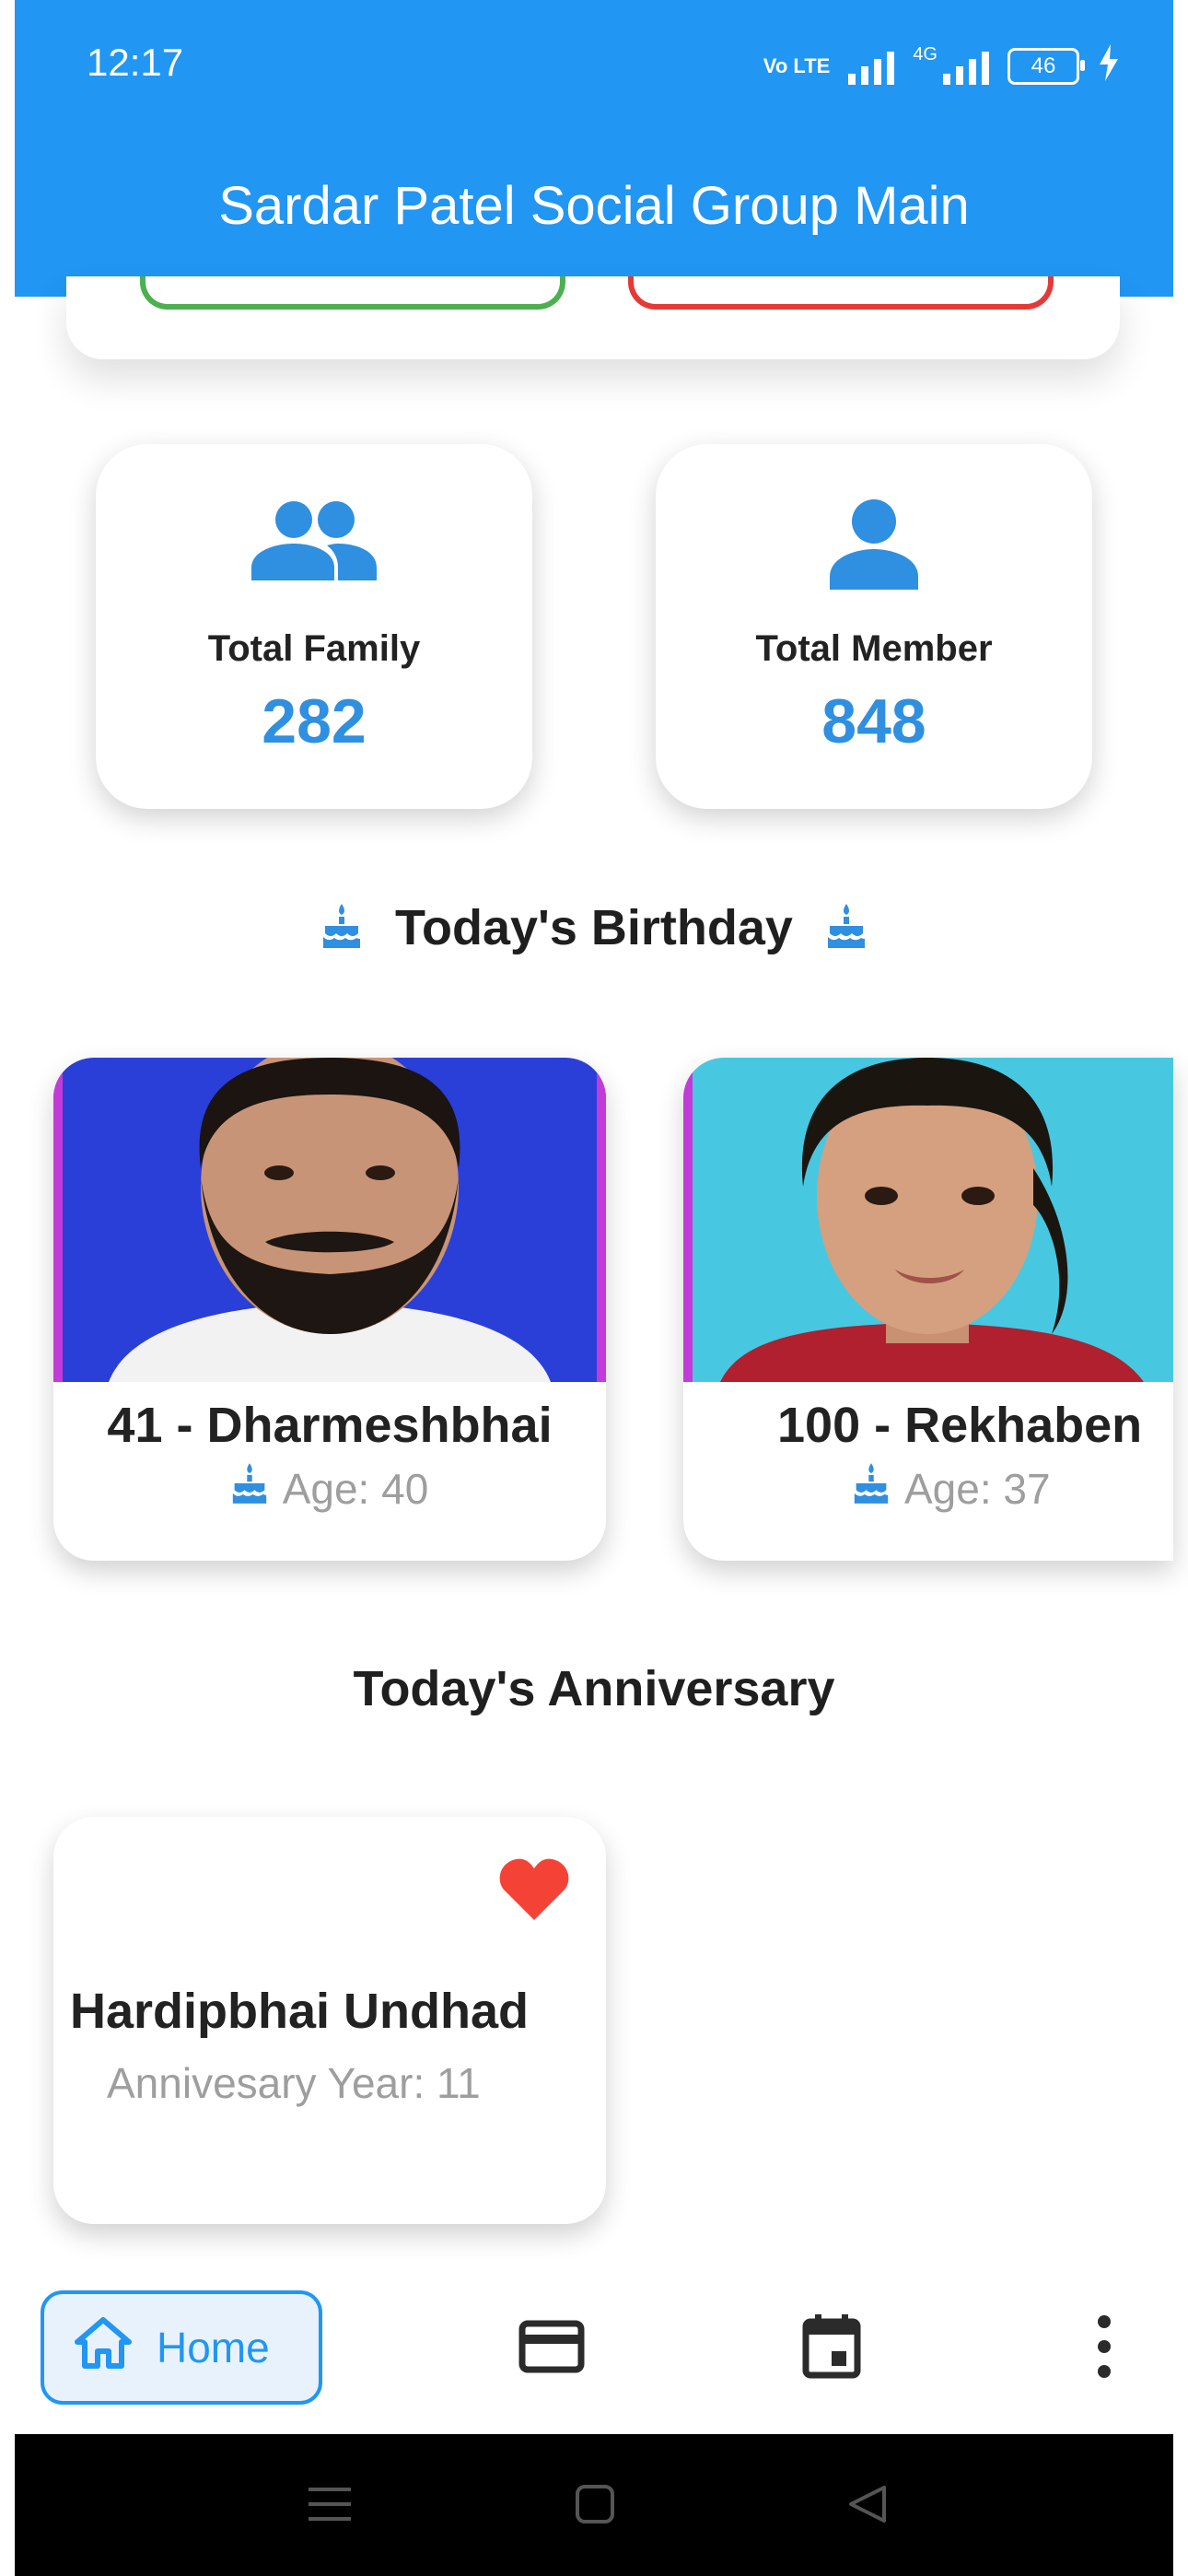  I want to click on birthday-heading: Today's Birthday, so click(594, 927).